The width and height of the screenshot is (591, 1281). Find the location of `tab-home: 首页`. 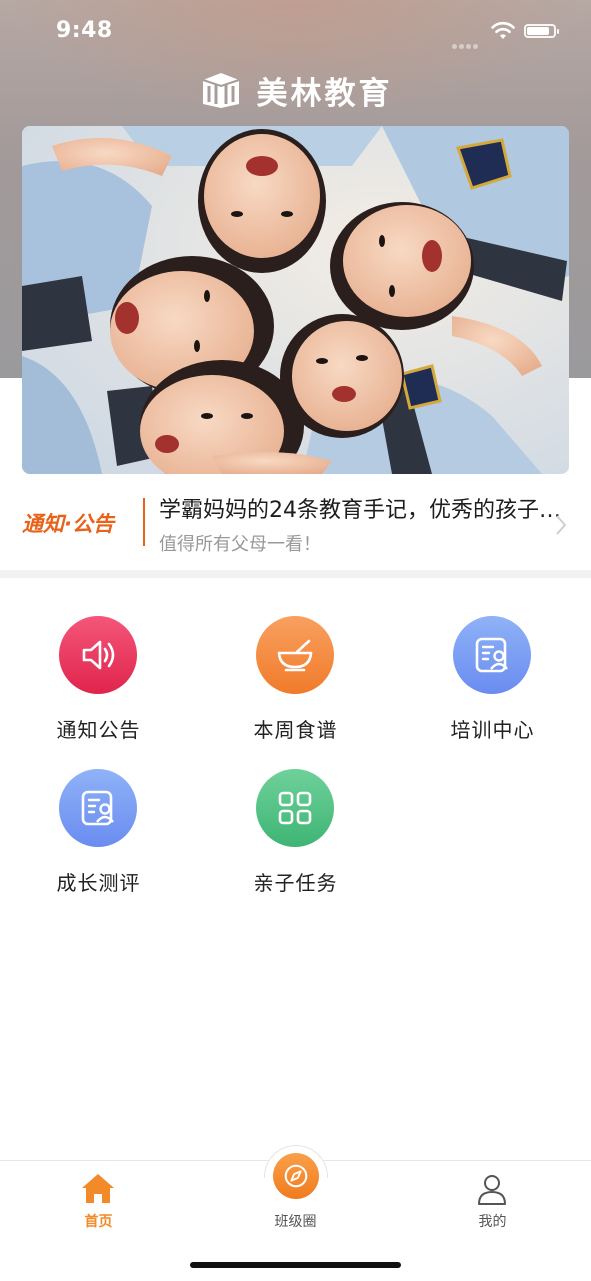

tab-home: 首页 is located at coordinates (98, 1201).